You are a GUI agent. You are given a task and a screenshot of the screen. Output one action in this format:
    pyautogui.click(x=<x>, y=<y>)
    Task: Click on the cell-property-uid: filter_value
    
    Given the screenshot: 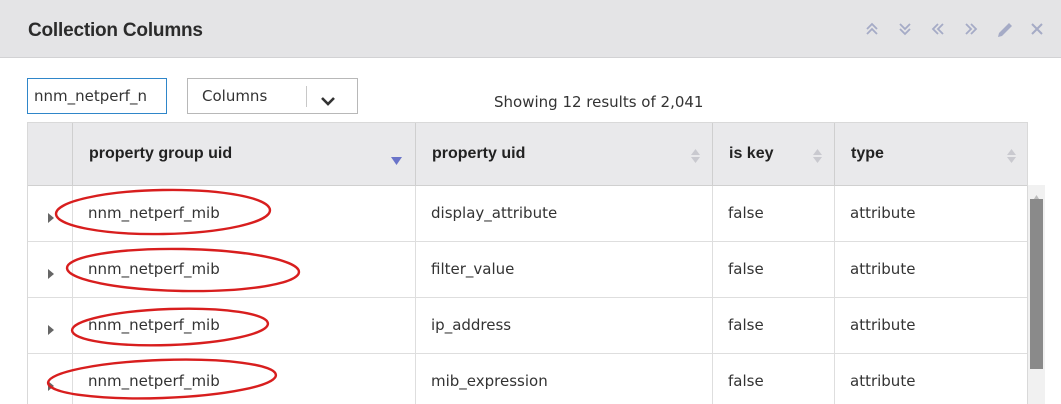 What is the action you would take?
    pyautogui.click(x=563, y=269)
    